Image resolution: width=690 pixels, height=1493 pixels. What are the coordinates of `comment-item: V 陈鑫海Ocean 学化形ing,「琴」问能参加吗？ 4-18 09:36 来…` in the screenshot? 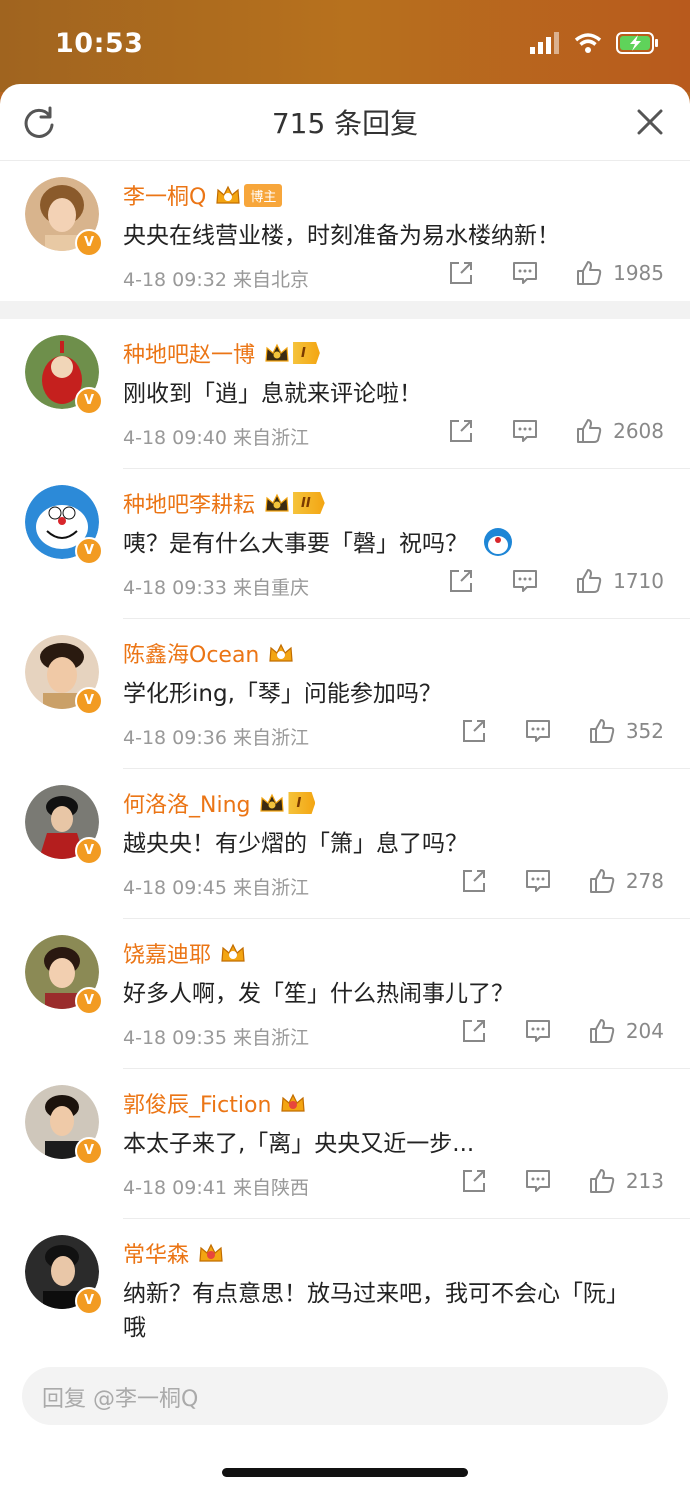 It's located at (345, 694).